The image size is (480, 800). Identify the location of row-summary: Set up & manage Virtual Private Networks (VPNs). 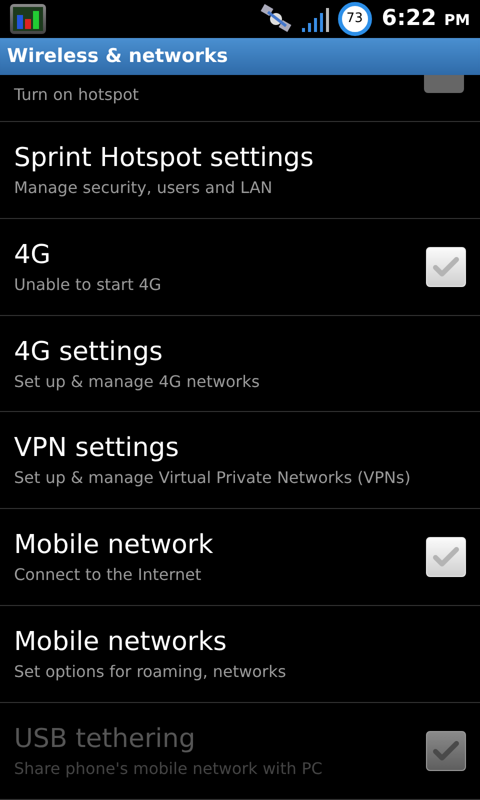
(212, 478).